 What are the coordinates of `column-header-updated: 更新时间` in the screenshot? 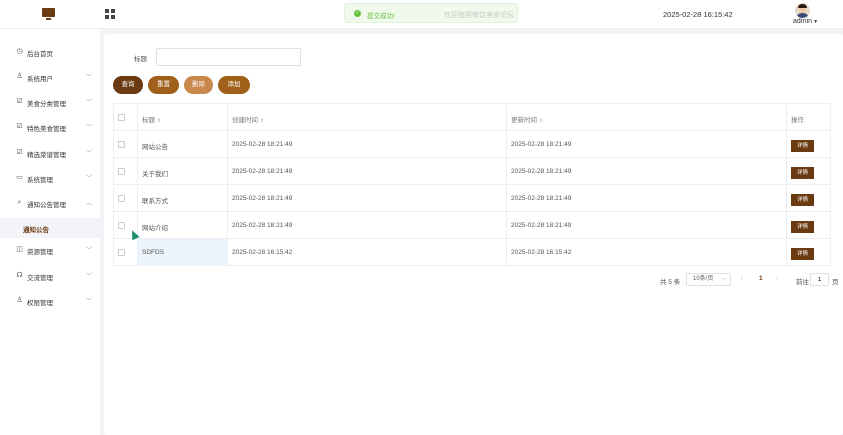 It's located at (524, 120).